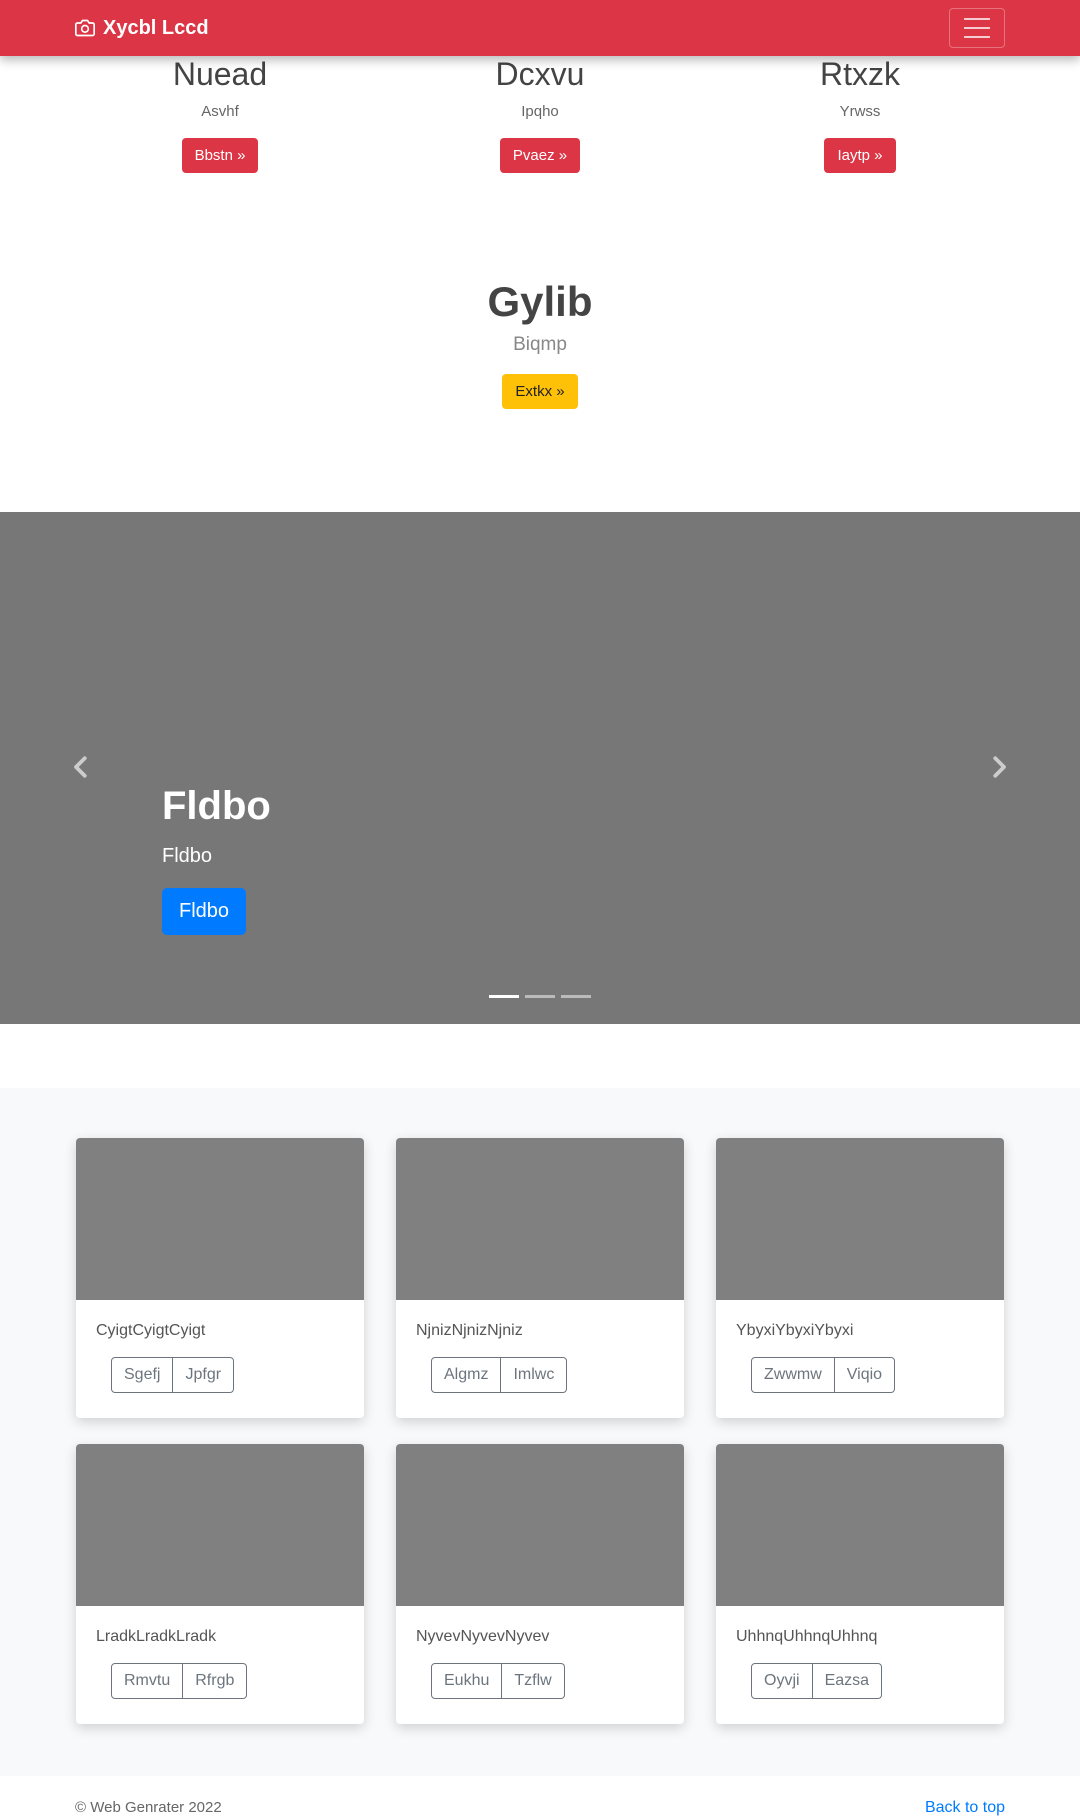 The width and height of the screenshot is (1080, 1820). I want to click on card-text: NyvevNyvevNyvev, so click(483, 1636).